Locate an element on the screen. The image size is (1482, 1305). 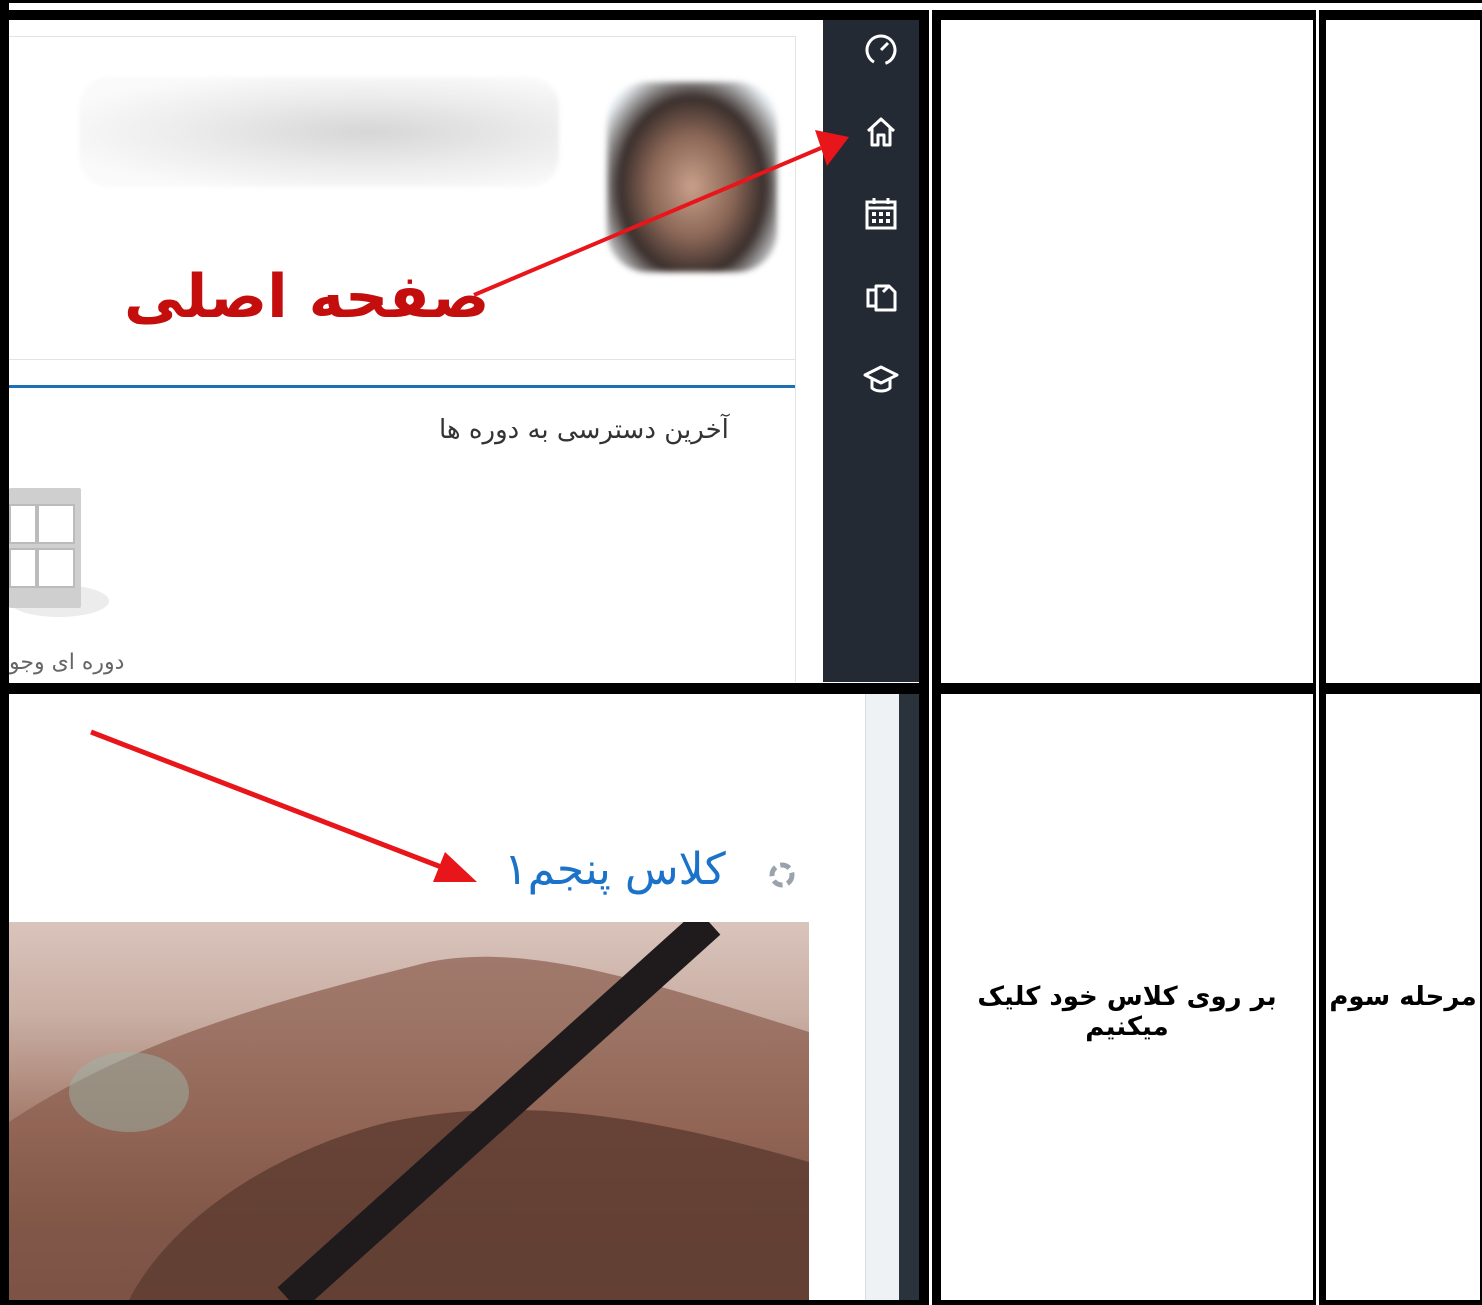
row1-instruction-cell is located at coordinates (1127, 351).